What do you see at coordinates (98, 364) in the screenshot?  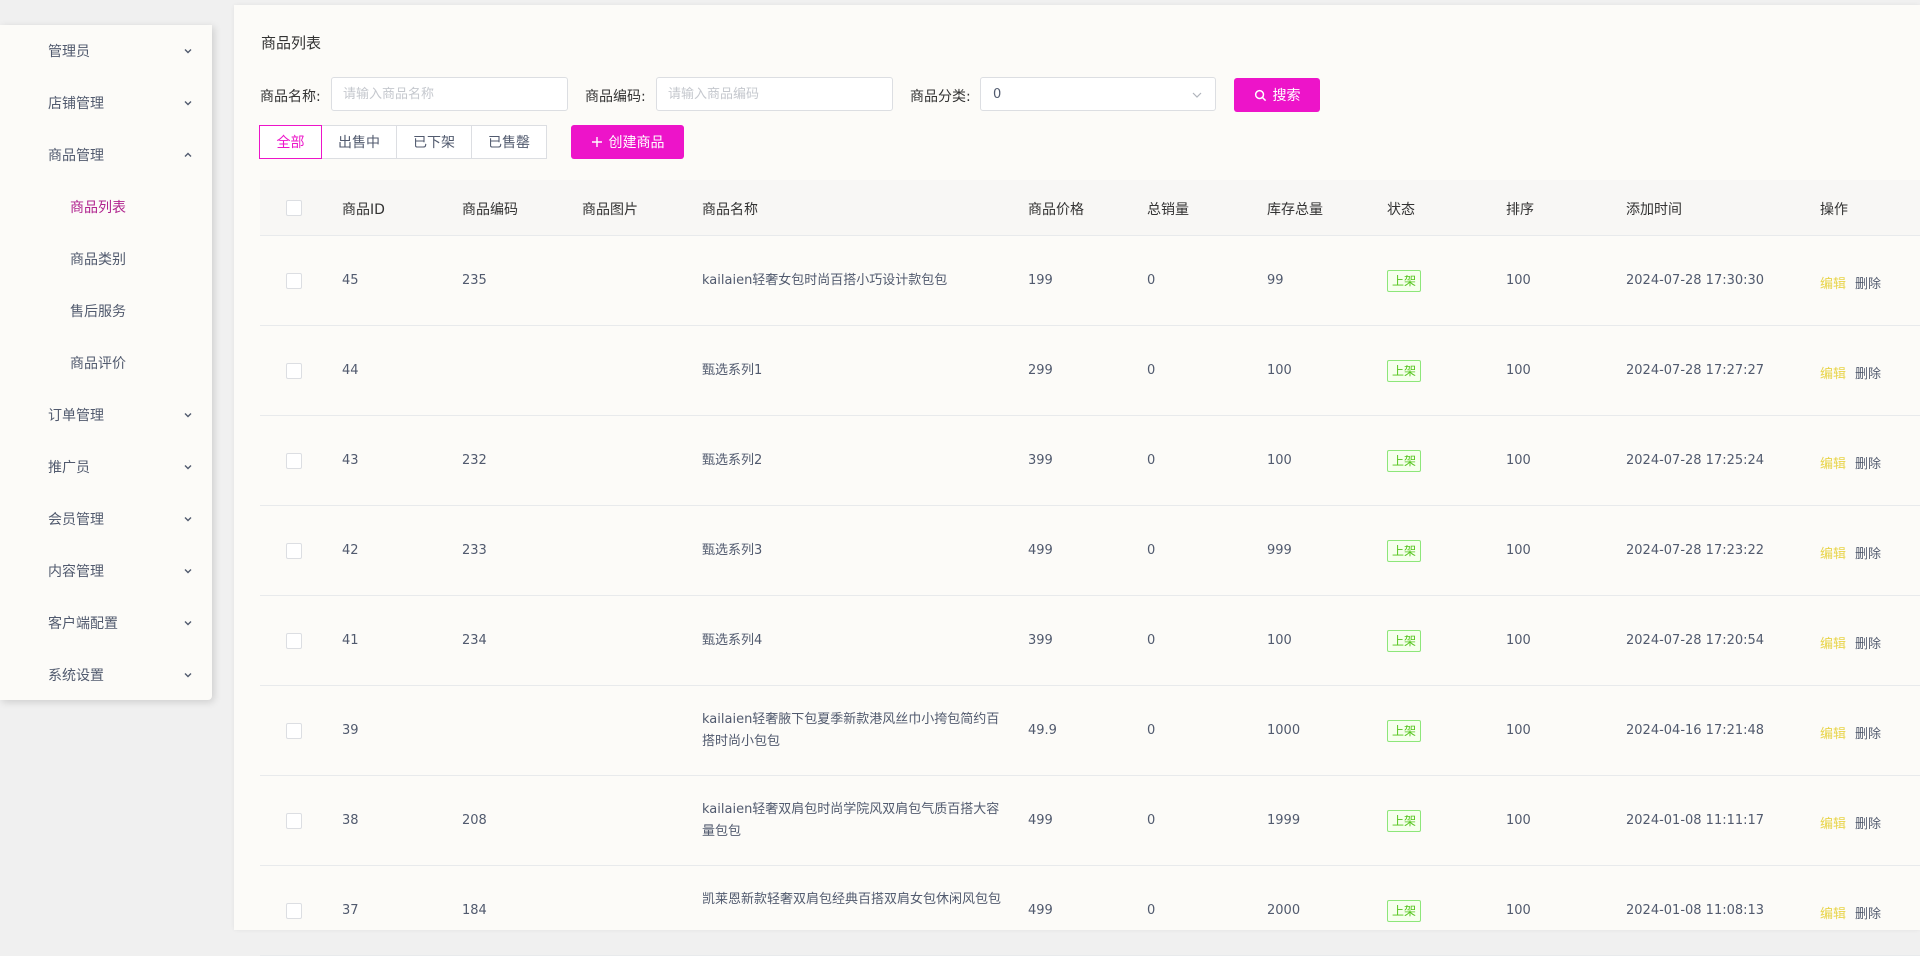 I see `submenu-label: 商品评价` at bounding box center [98, 364].